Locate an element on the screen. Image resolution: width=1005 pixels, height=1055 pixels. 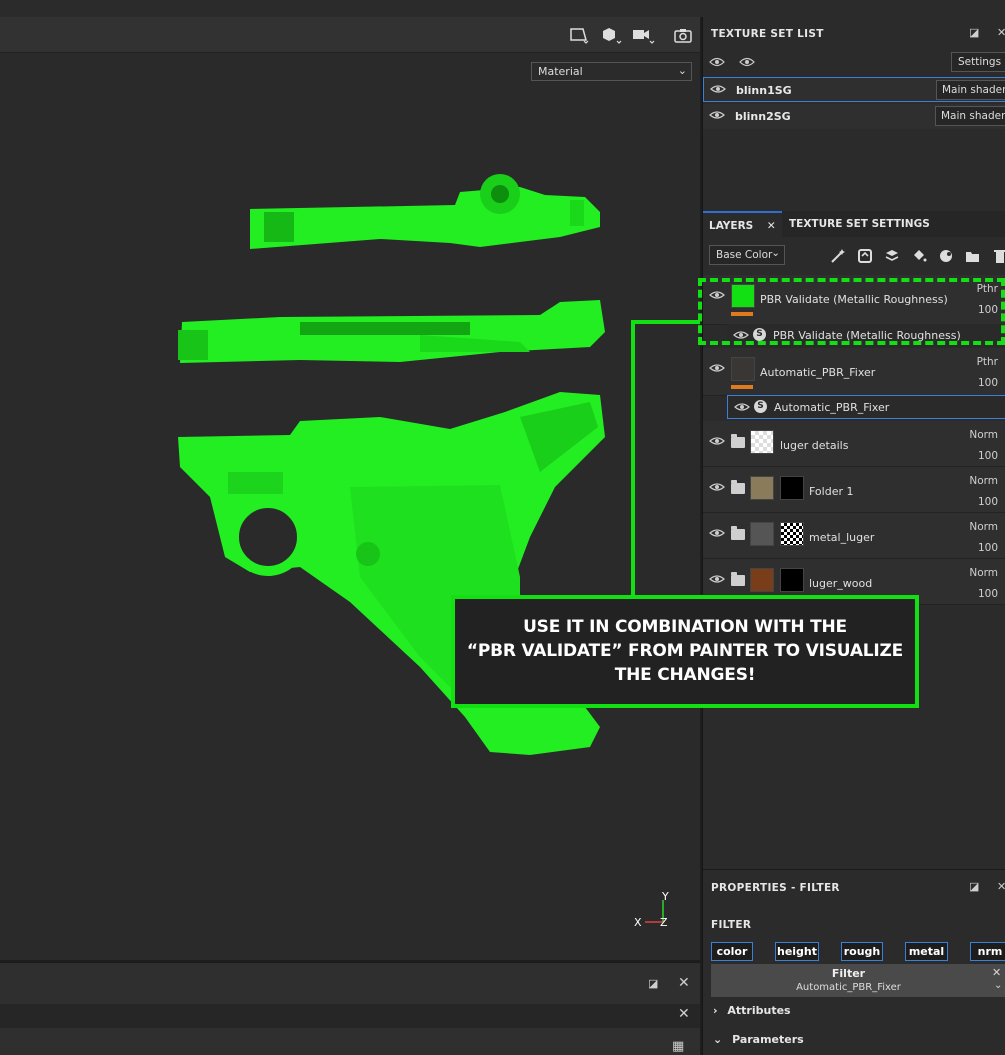
channel-button-color: color is located at coordinates (732, 951).